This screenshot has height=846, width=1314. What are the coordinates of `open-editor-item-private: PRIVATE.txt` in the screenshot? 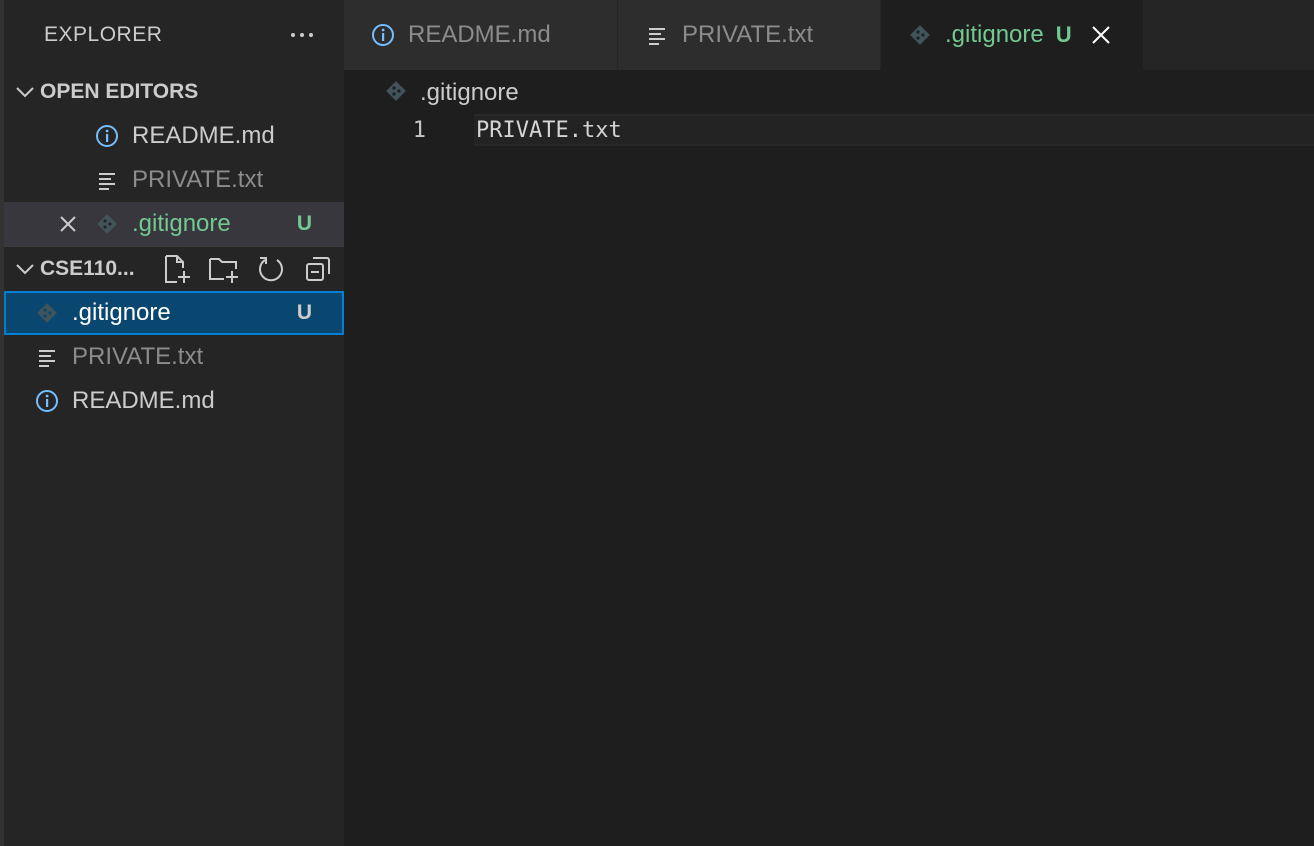 It's located at (174, 180).